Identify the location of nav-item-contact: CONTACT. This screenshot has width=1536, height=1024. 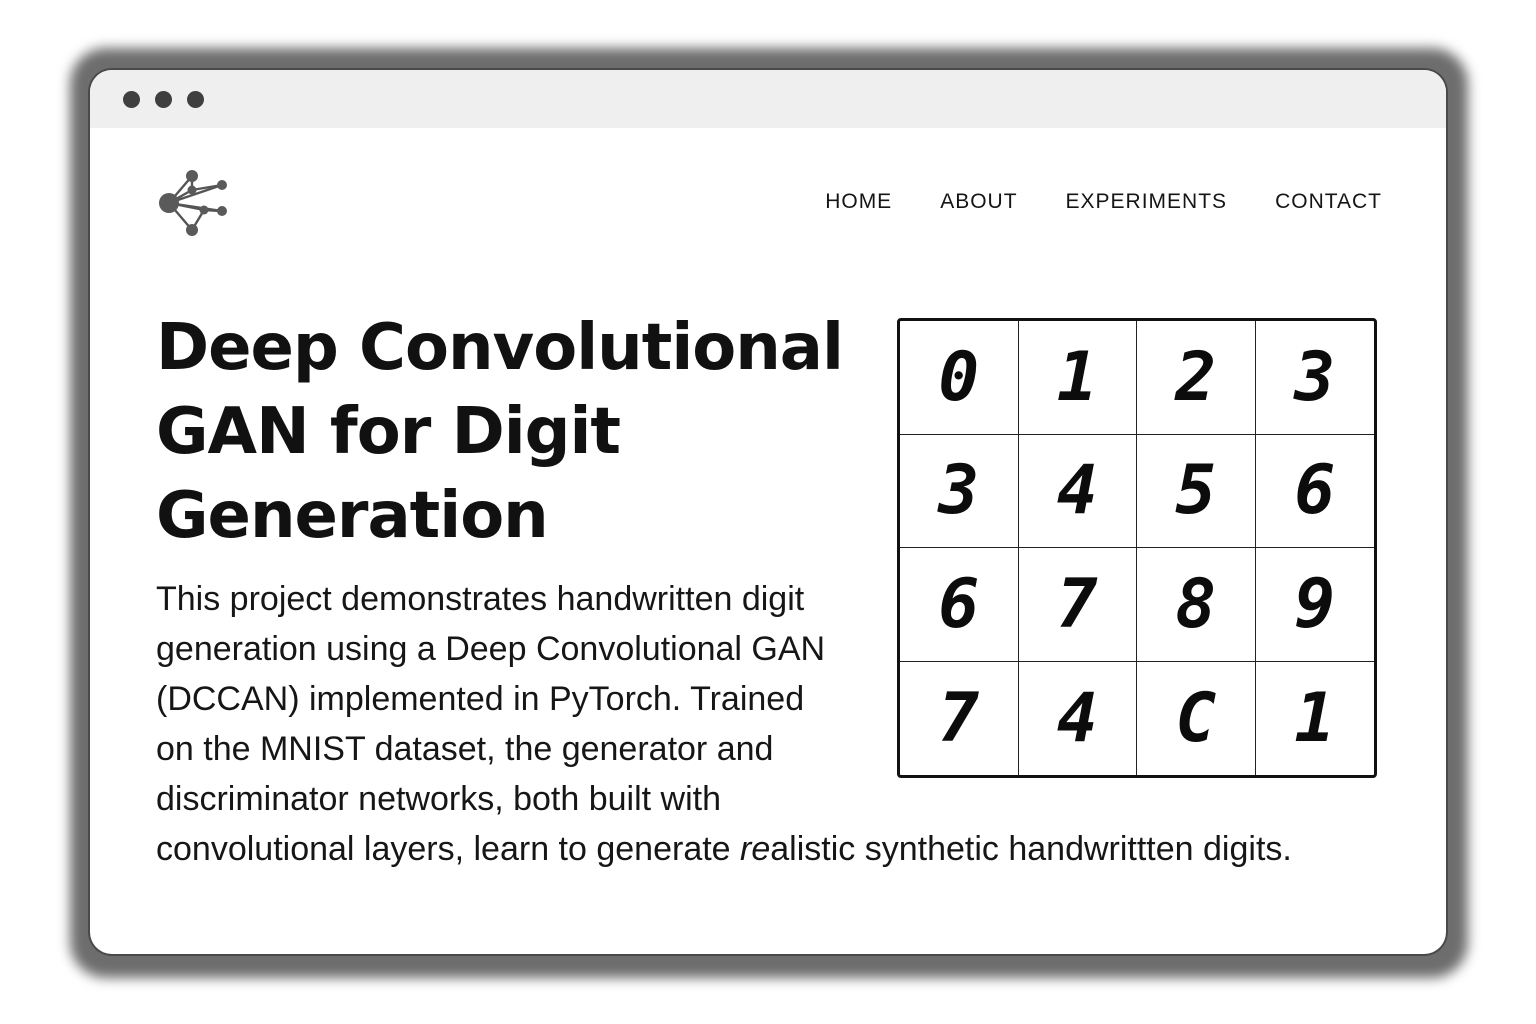
(1328, 202).